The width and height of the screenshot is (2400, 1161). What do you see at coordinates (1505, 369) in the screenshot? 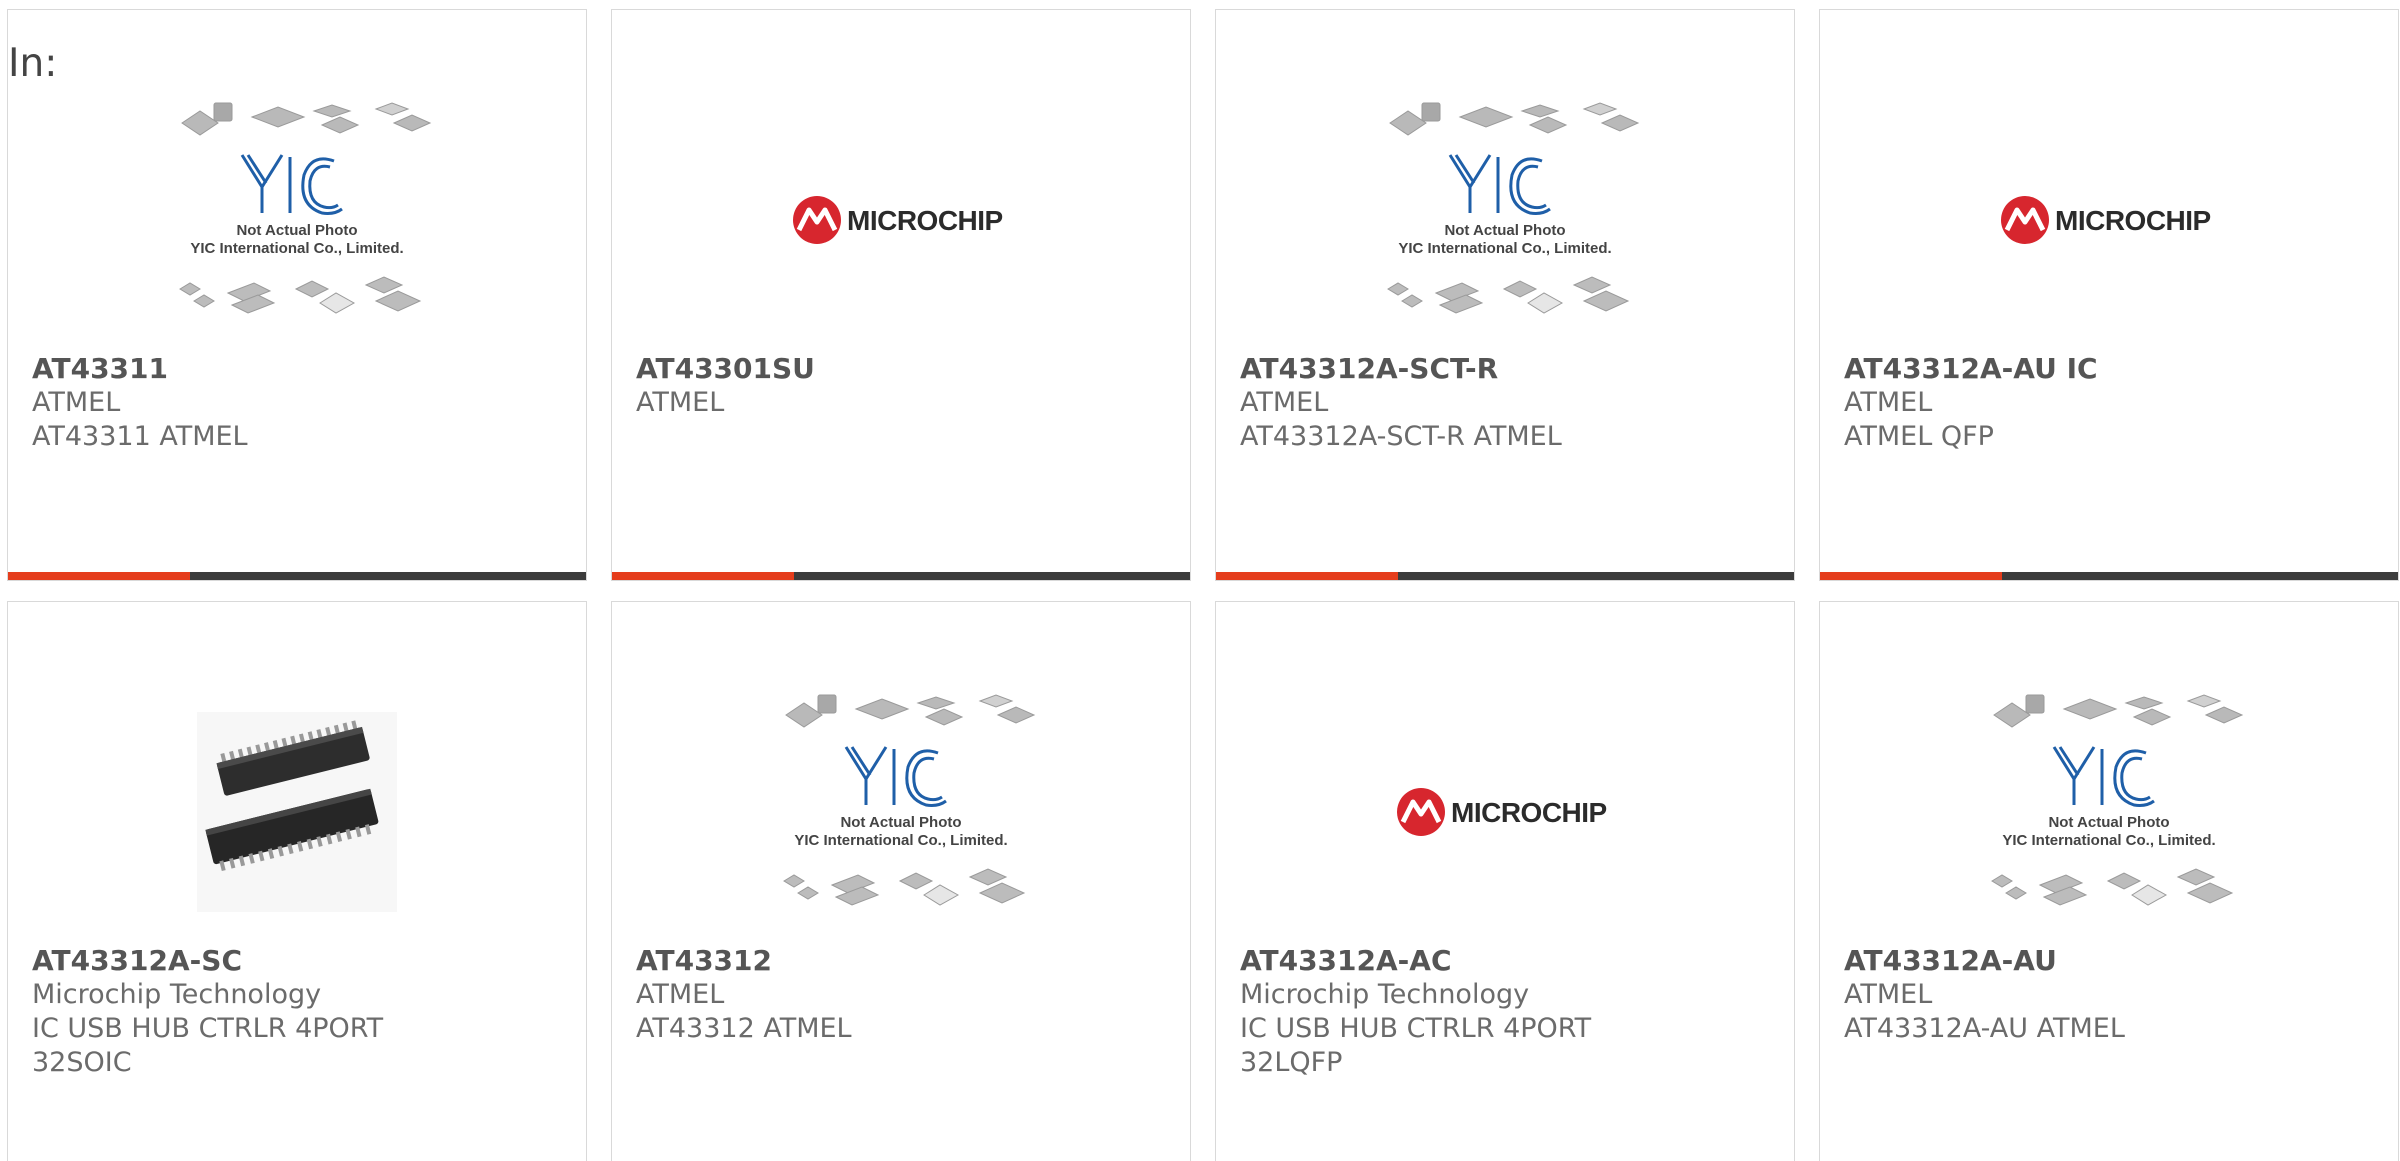
I see `part-number-link: AT43312A-SCT-R` at bounding box center [1505, 369].